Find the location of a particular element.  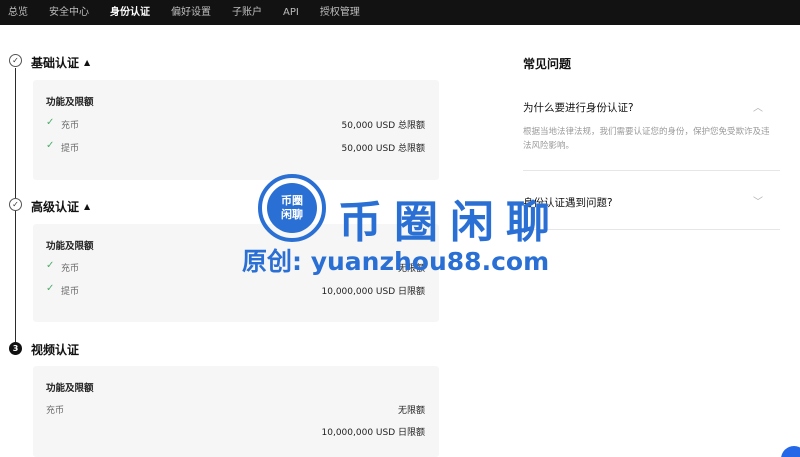

watermark-logo-text: 闲聊 is located at coordinates (292, 214).